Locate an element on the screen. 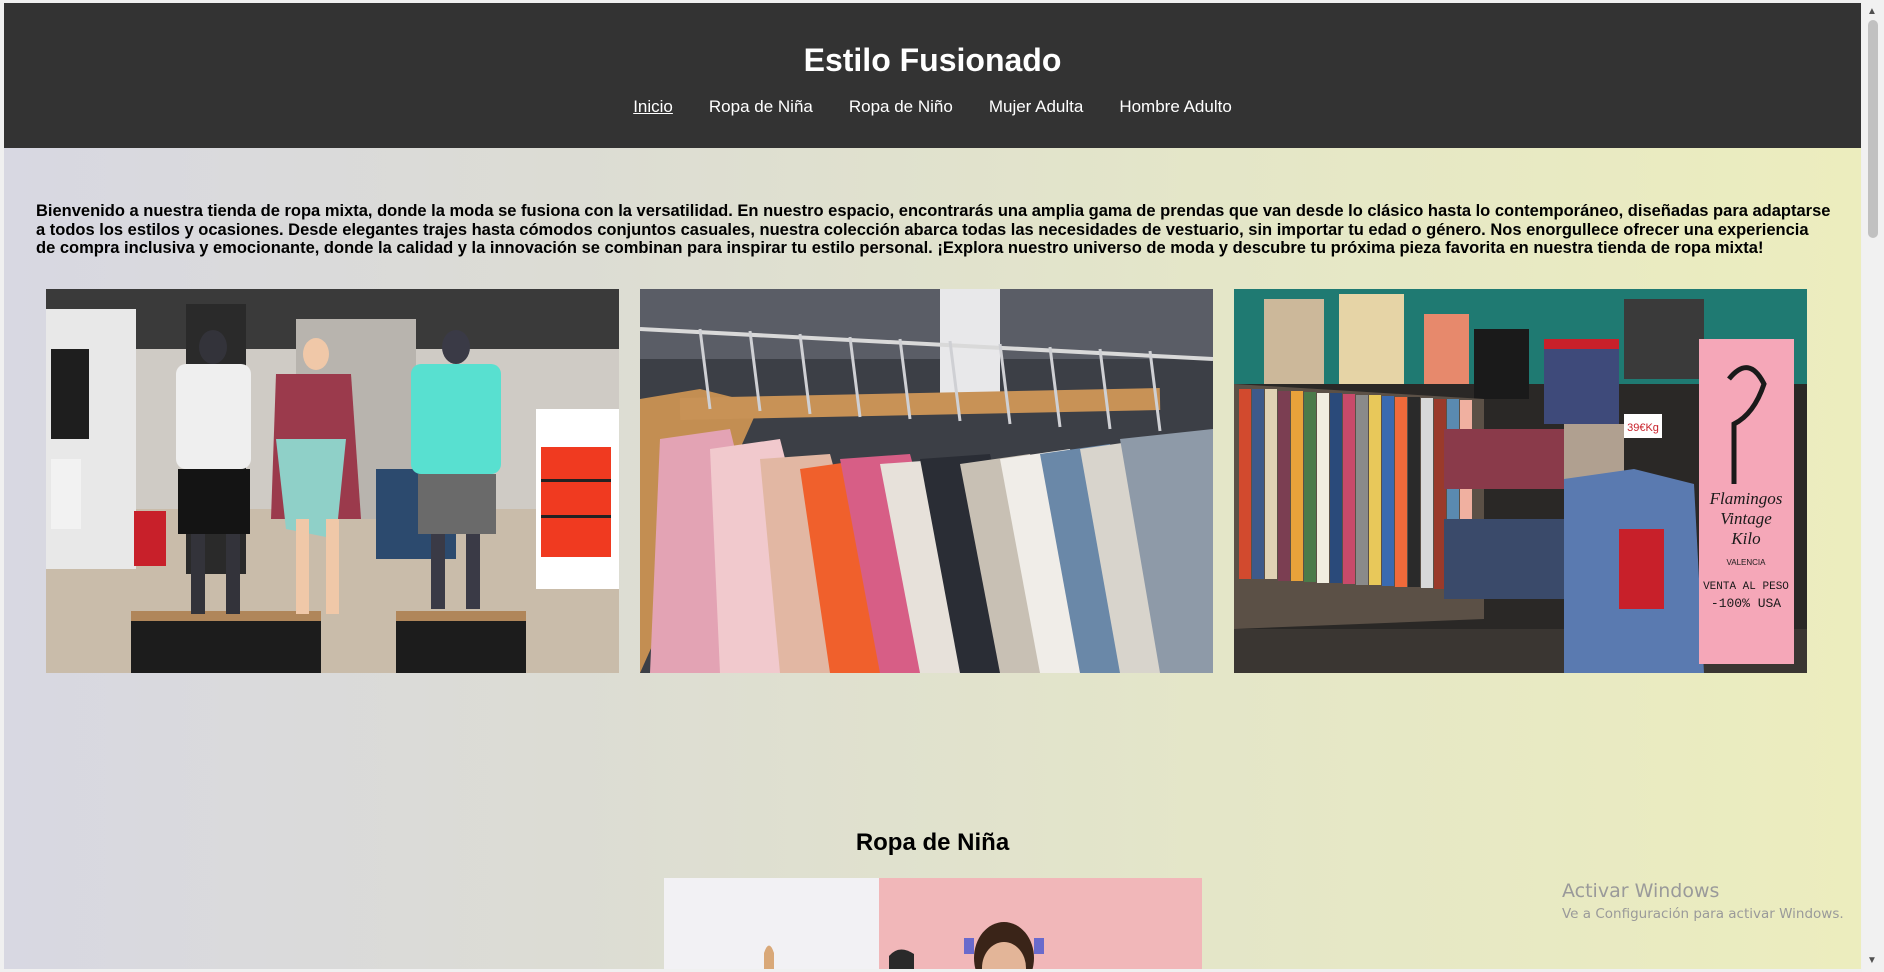 Image resolution: width=1884 pixels, height=972 pixels. watermark-subtitle: Ve a Configuración para activar Windows. is located at coordinates (1703, 914).